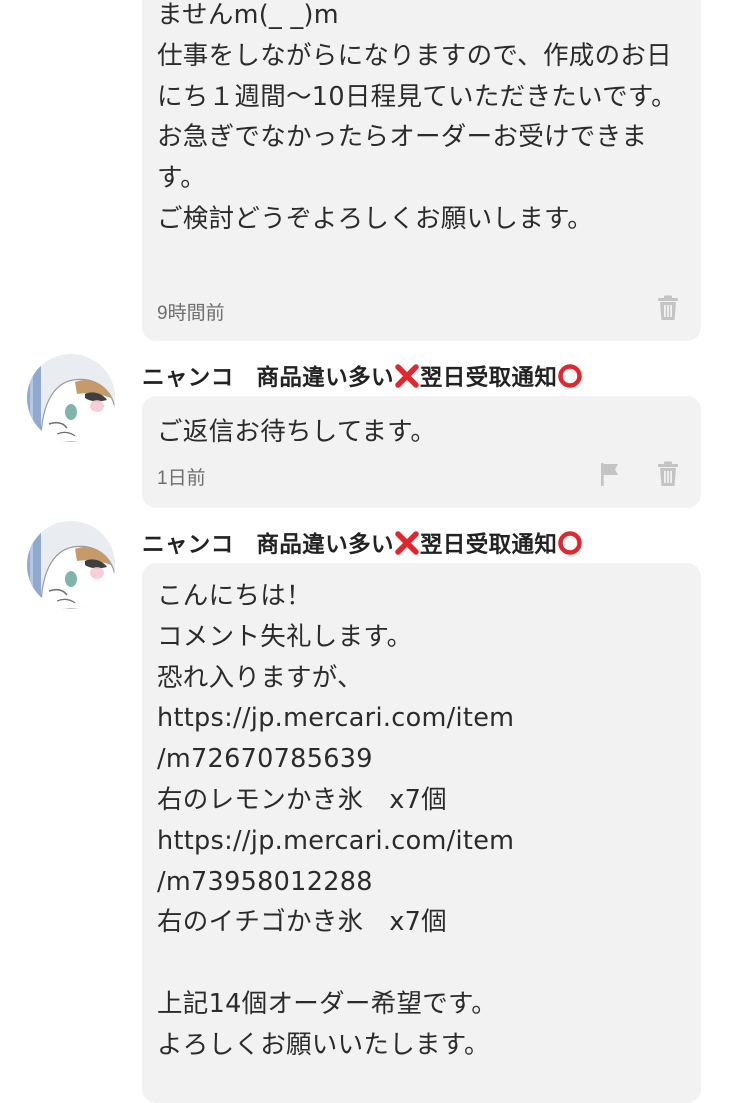  What do you see at coordinates (297, 432) in the screenshot?
I see `comment-text: ご返信お待ちしてます。` at bounding box center [297, 432].